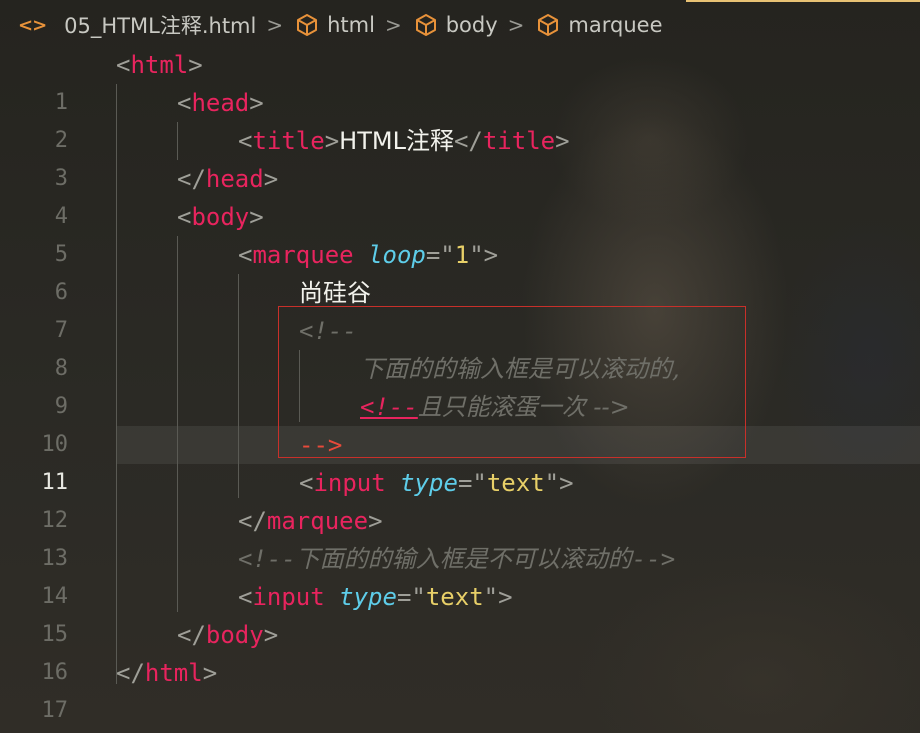  What do you see at coordinates (460, 650) in the screenshot?
I see `code-line: 16 </body>` at bounding box center [460, 650].